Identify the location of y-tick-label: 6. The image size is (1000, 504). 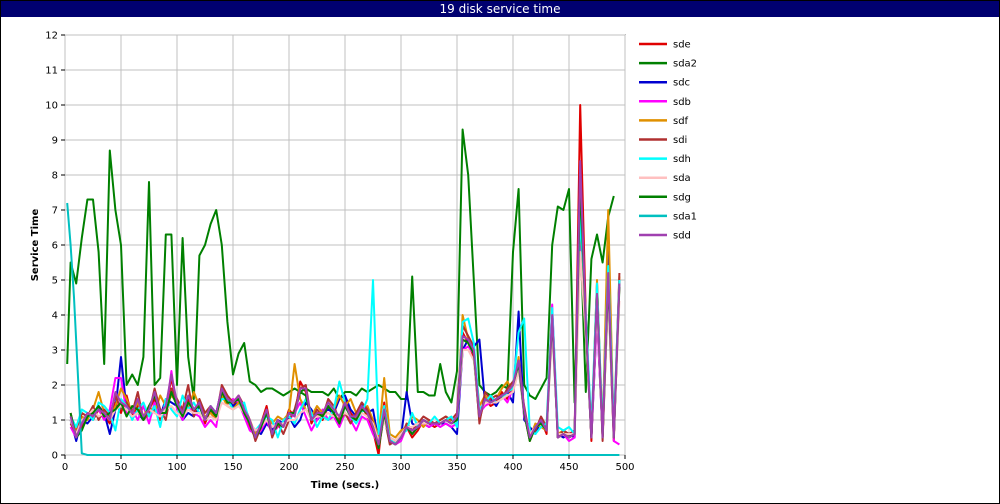
(55, 246).